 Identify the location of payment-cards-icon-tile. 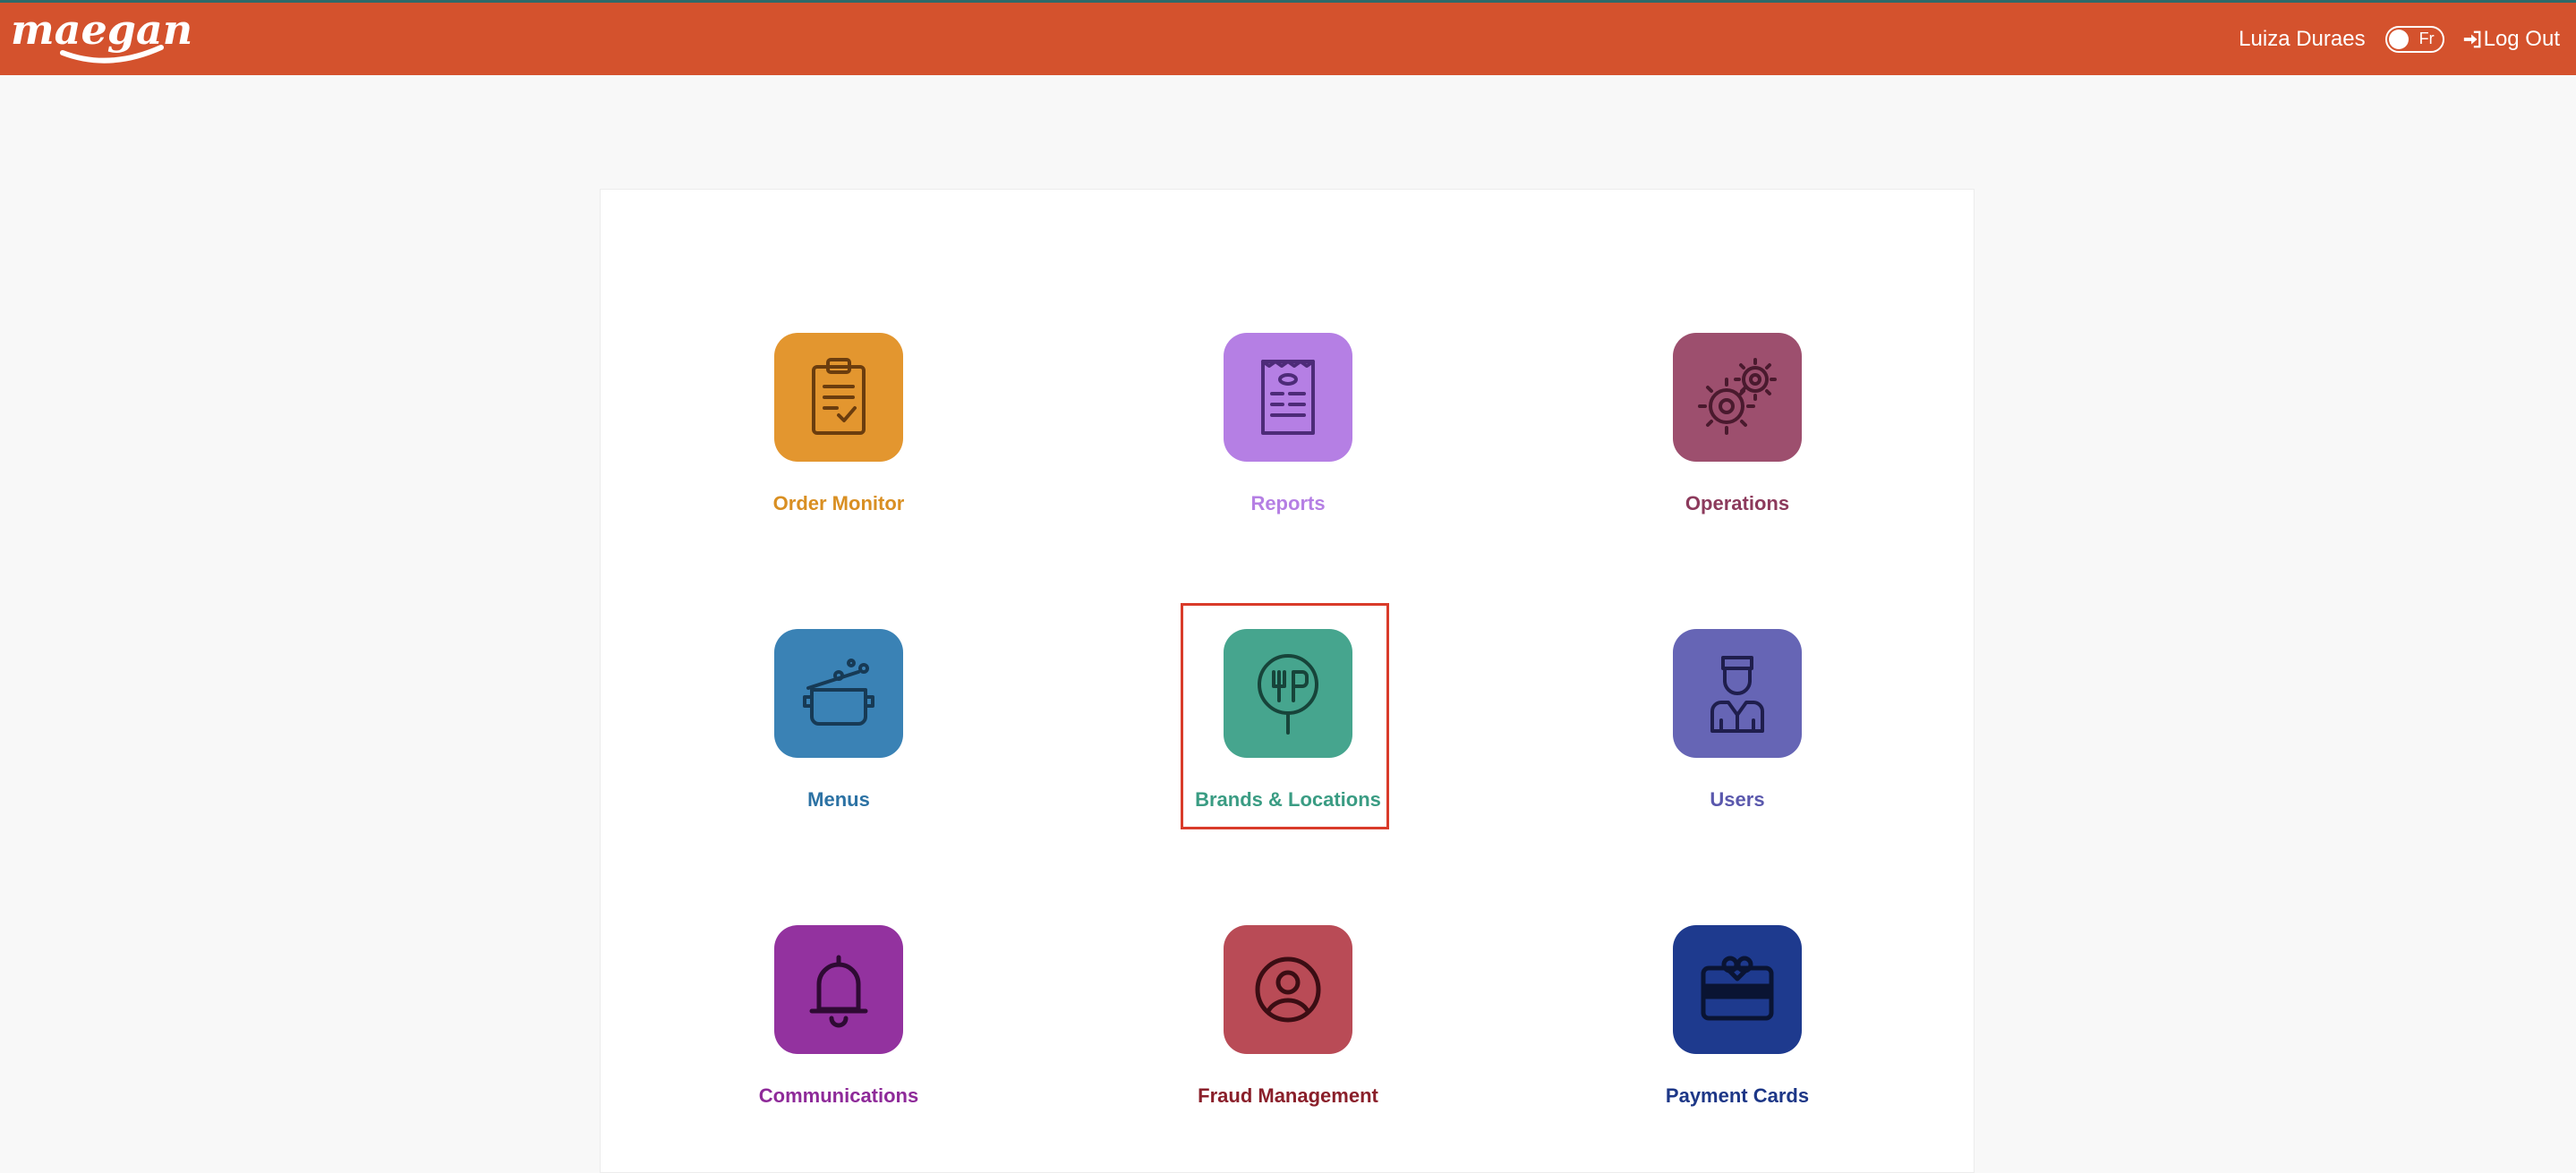
(1737, 990).